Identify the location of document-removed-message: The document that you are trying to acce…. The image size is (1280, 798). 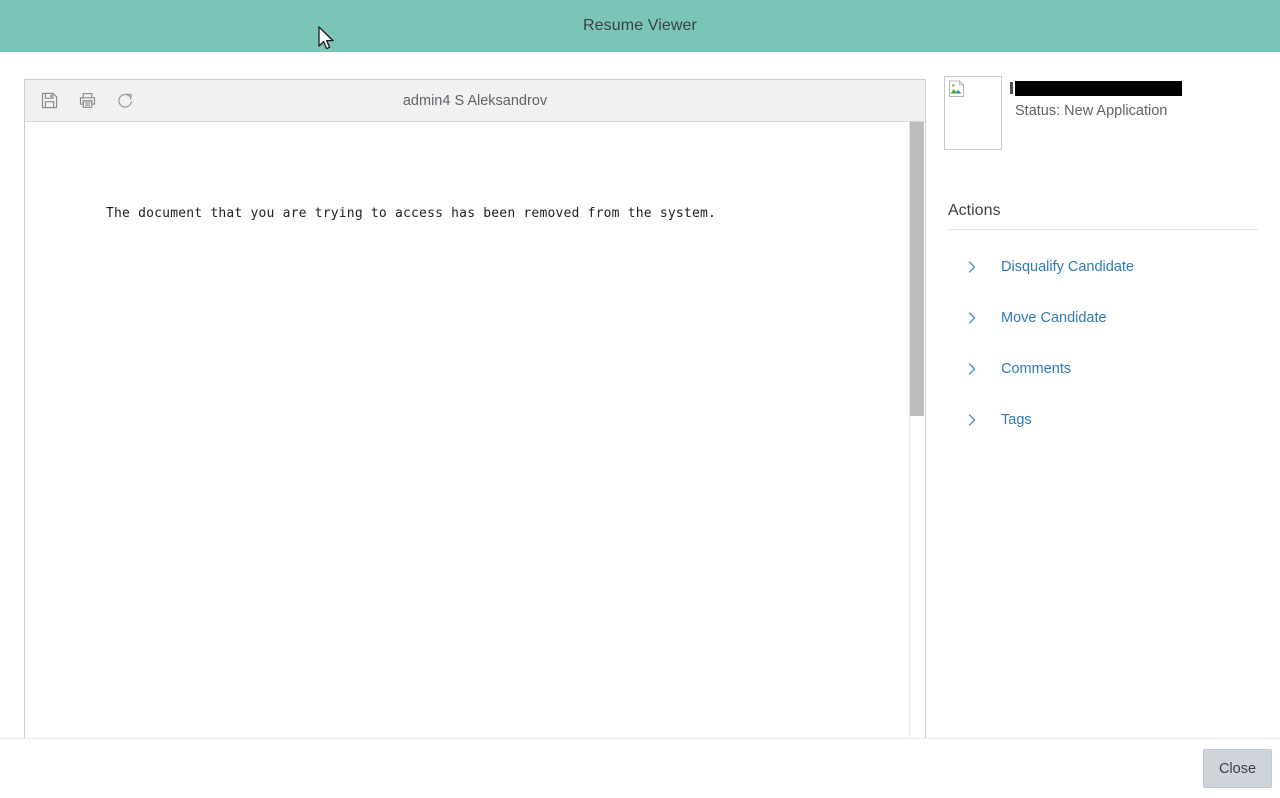
(411, 213).